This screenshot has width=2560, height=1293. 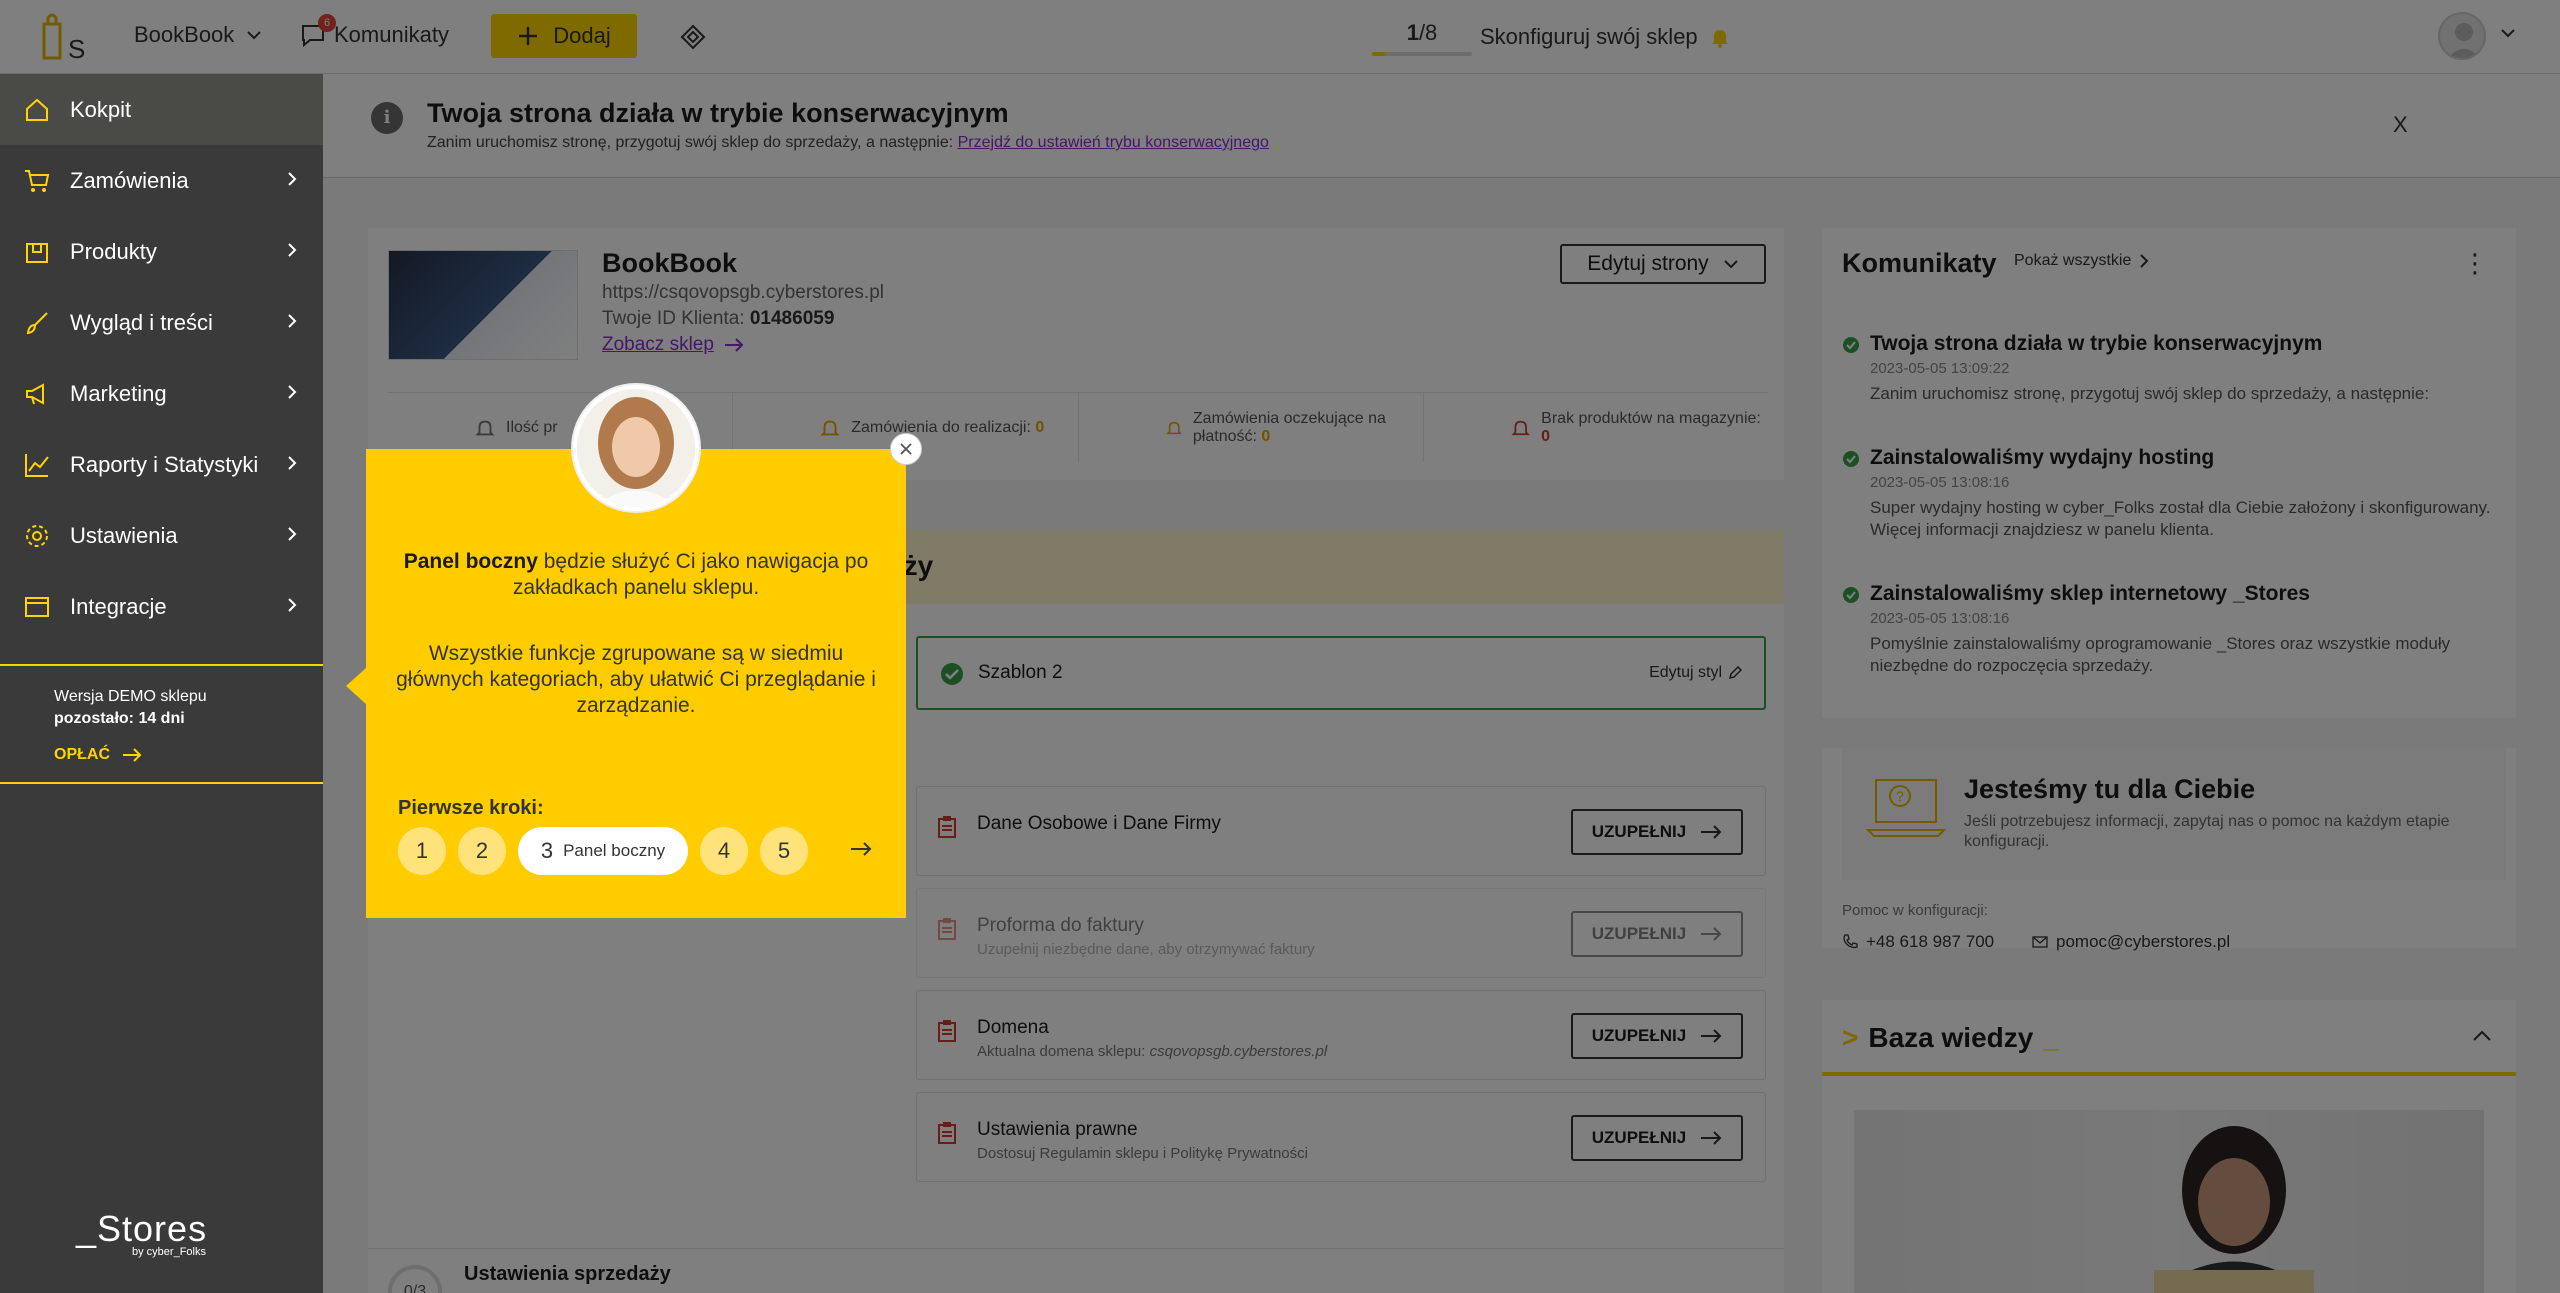 I want to click on tour-step-number: 3, so click(x=547, y=850).